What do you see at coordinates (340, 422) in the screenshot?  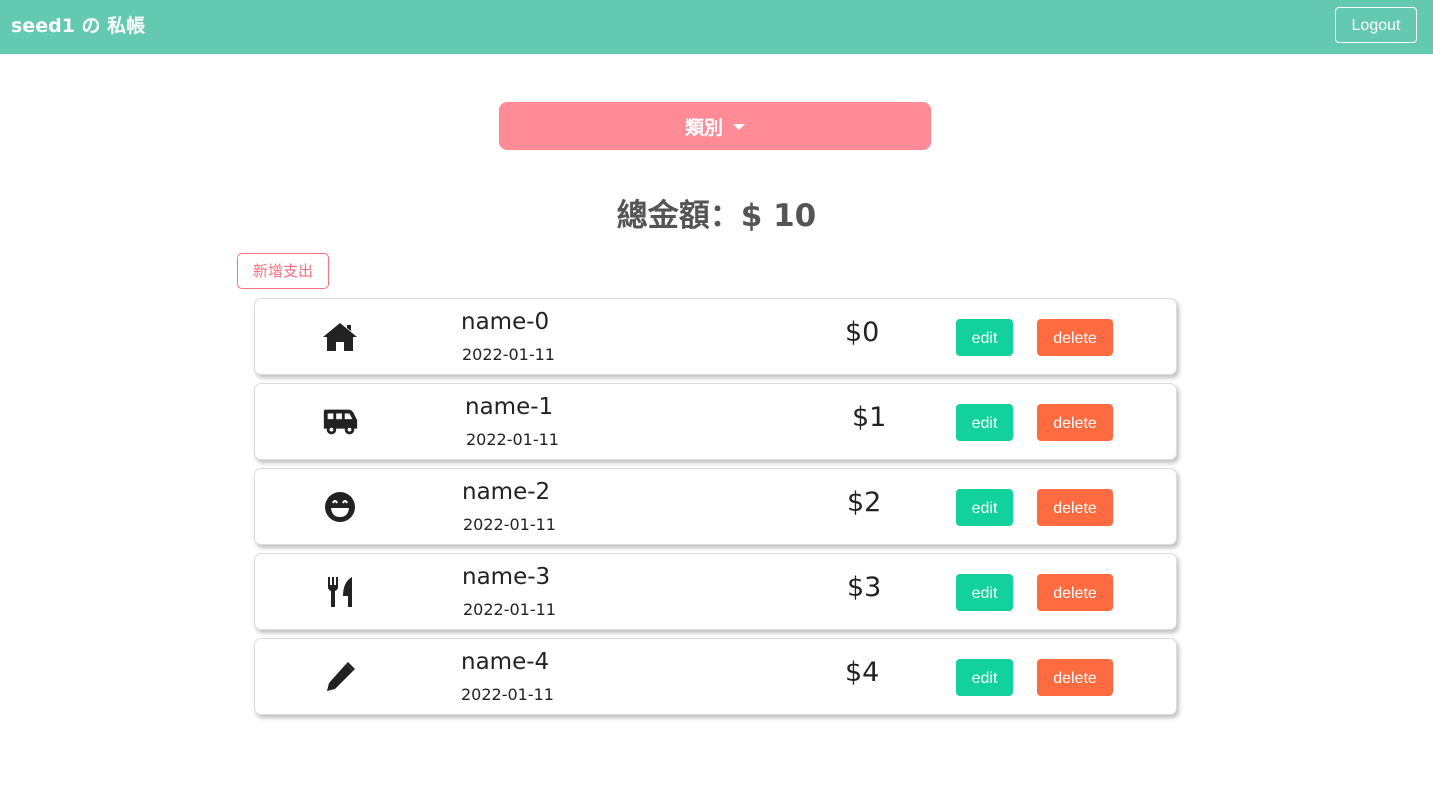 I see `van-icon` at bounding box center [340, 422].